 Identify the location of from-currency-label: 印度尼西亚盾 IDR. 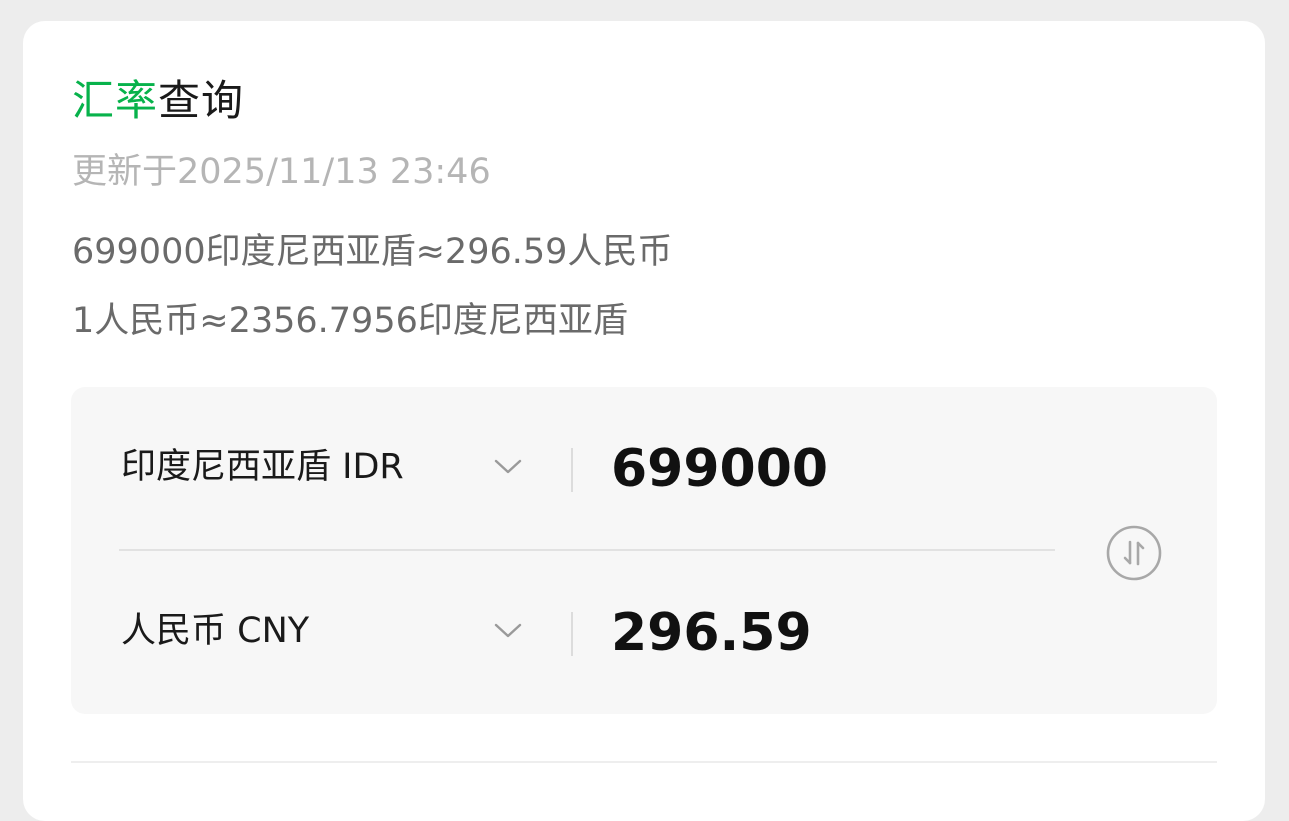
(262, 467).